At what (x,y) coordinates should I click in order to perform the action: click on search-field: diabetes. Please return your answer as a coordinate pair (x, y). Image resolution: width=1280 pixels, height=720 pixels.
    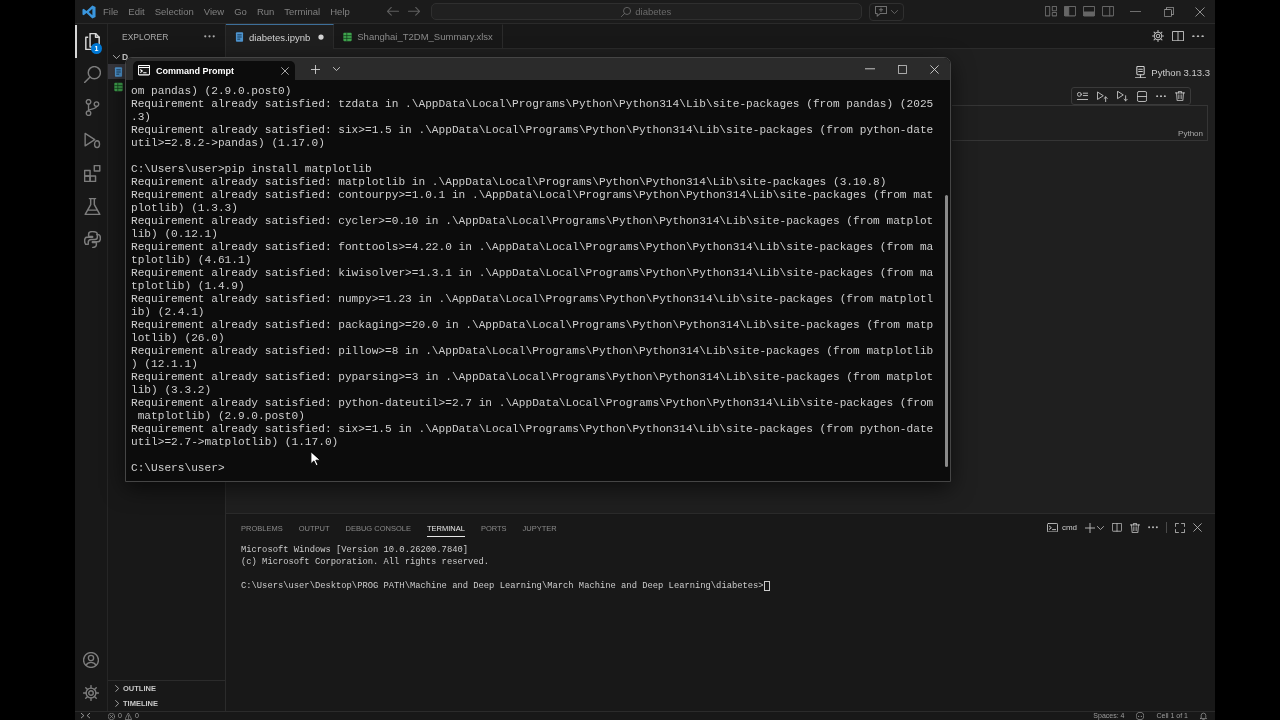
    Looking at the image, I should click on (646, 11).